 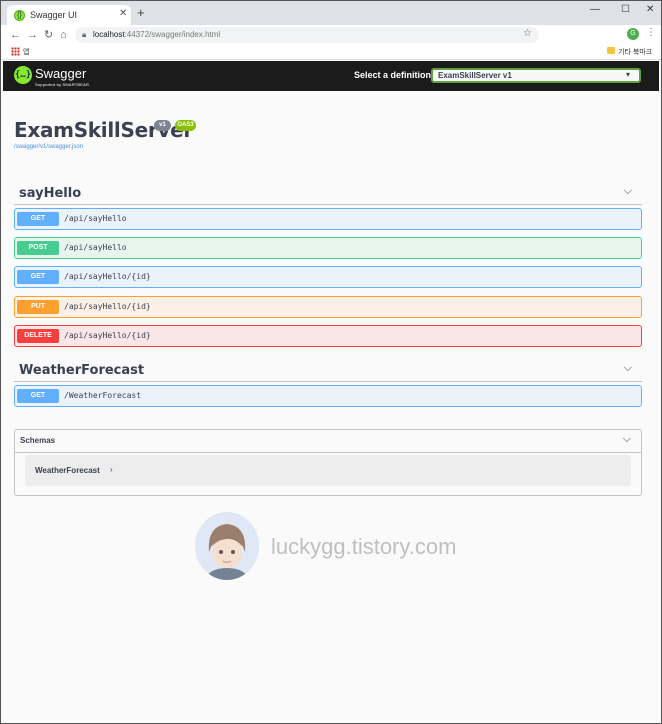 What do you see at coordinates (625, 9) in the screenshot?
I see `maximize-button: ☐` at bounding box center [625, 9].